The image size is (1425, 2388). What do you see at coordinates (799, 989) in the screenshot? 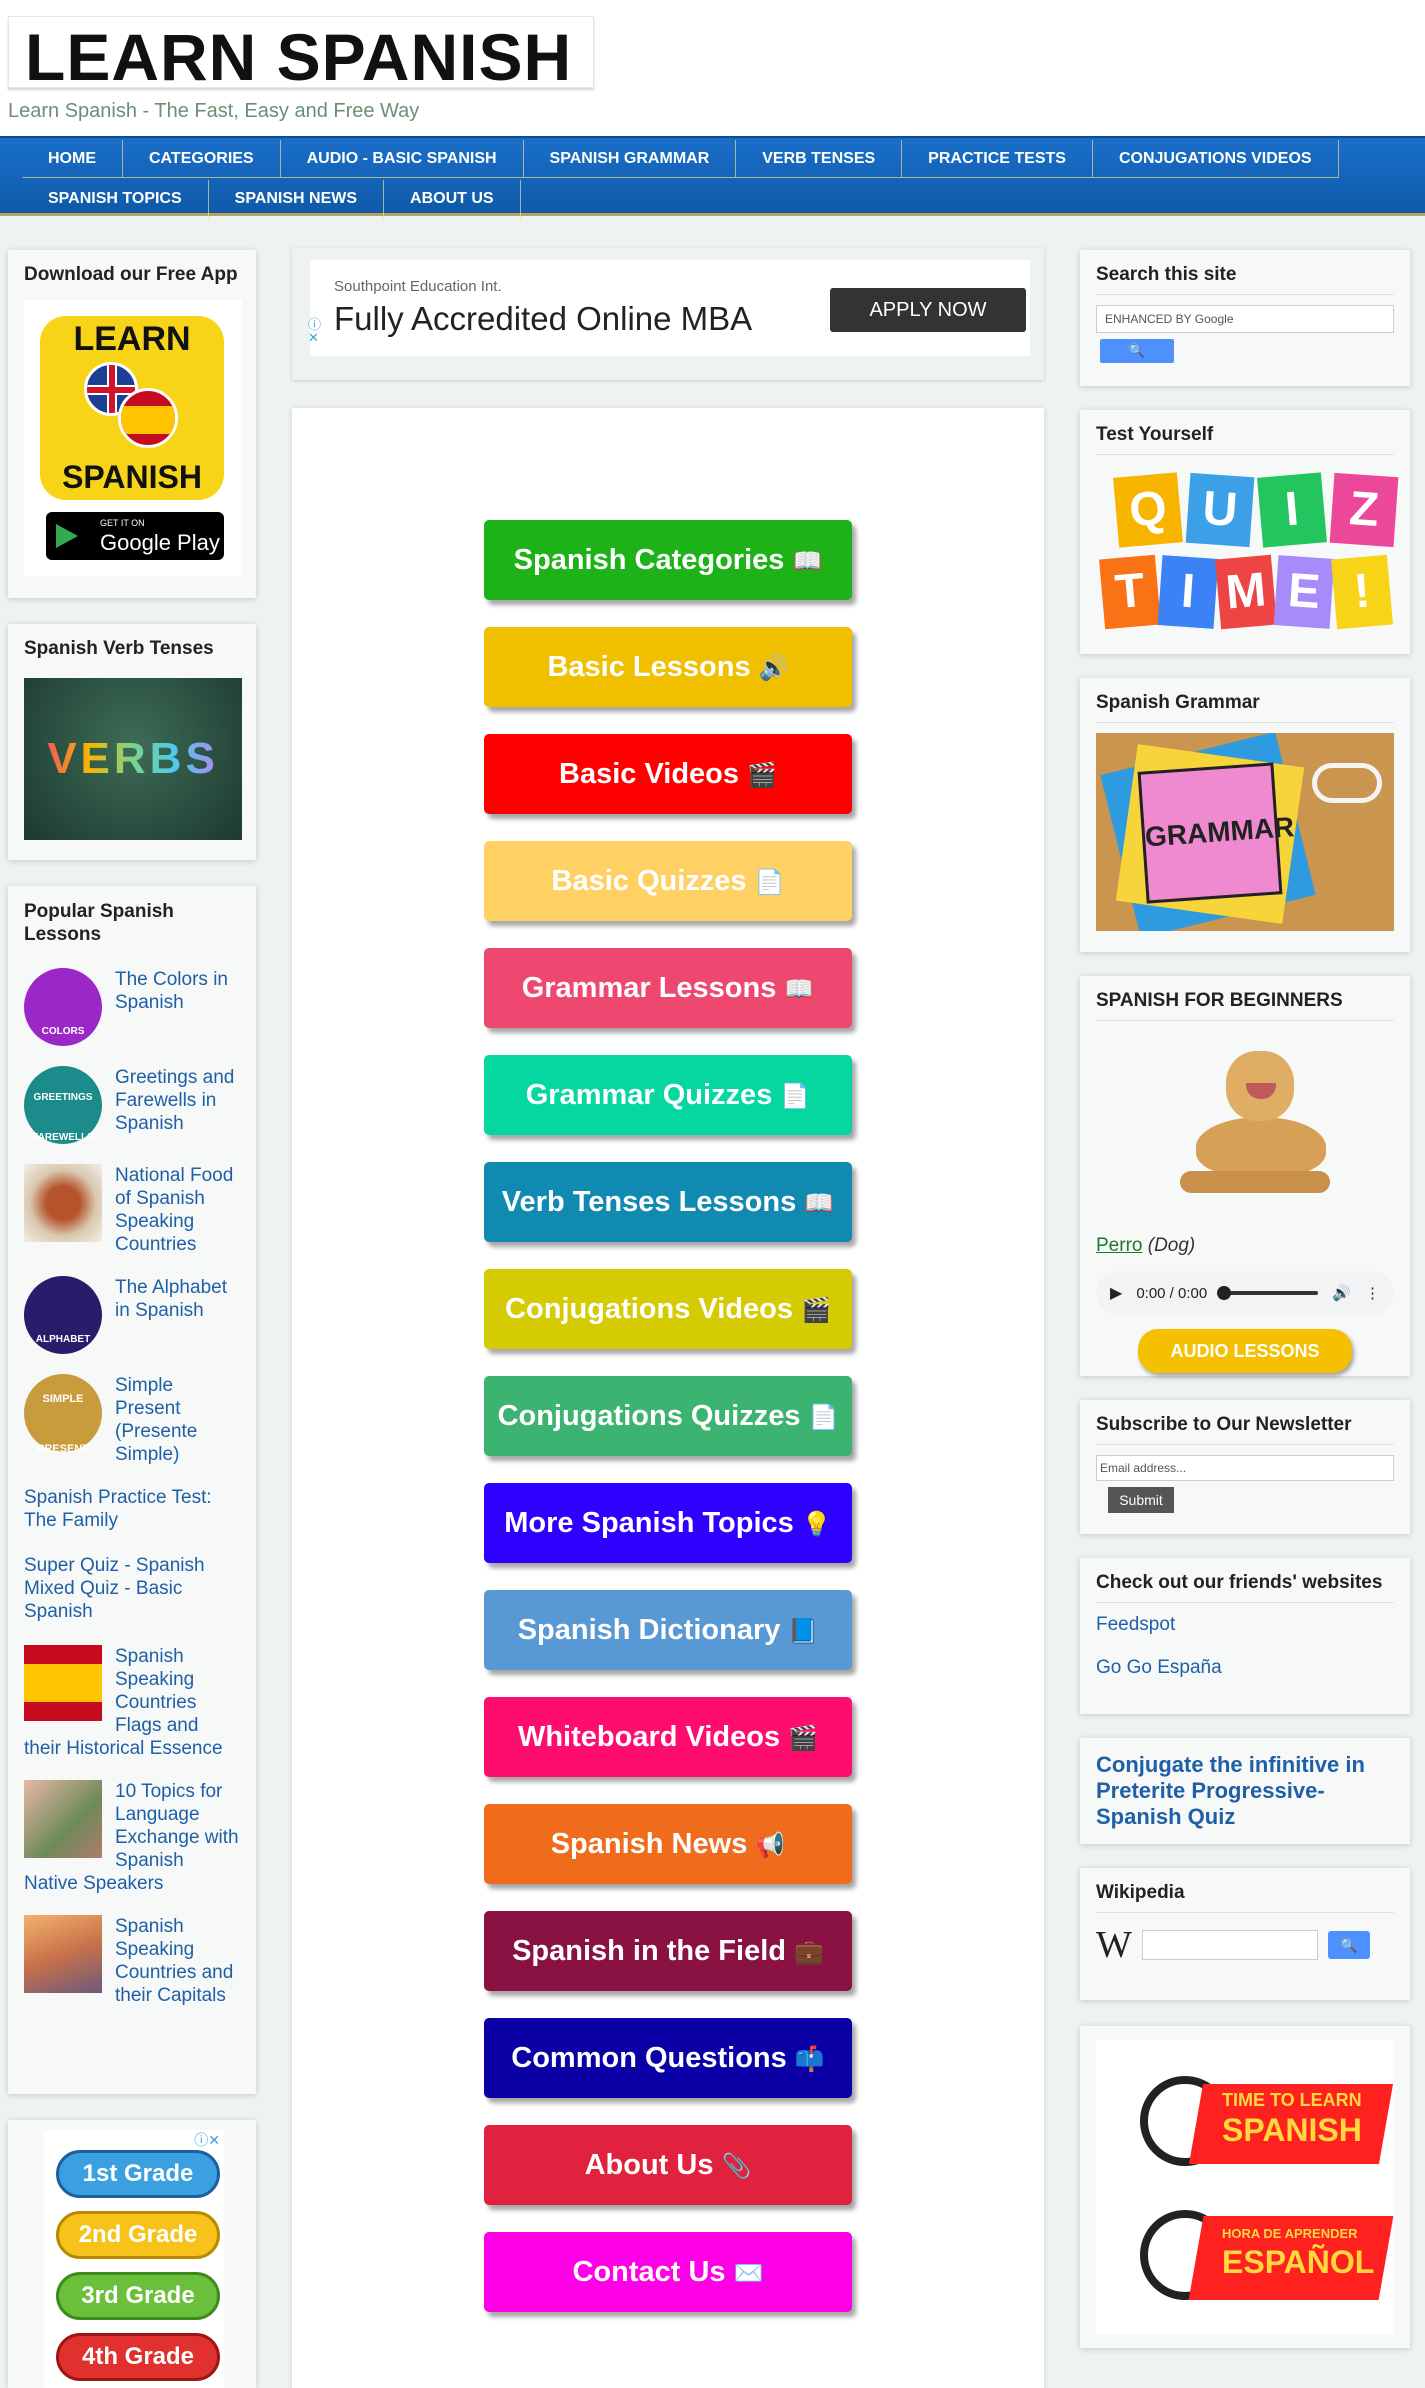
I see `lesson-button-emoji-icon: 📖` at bounding box center [799, 989].